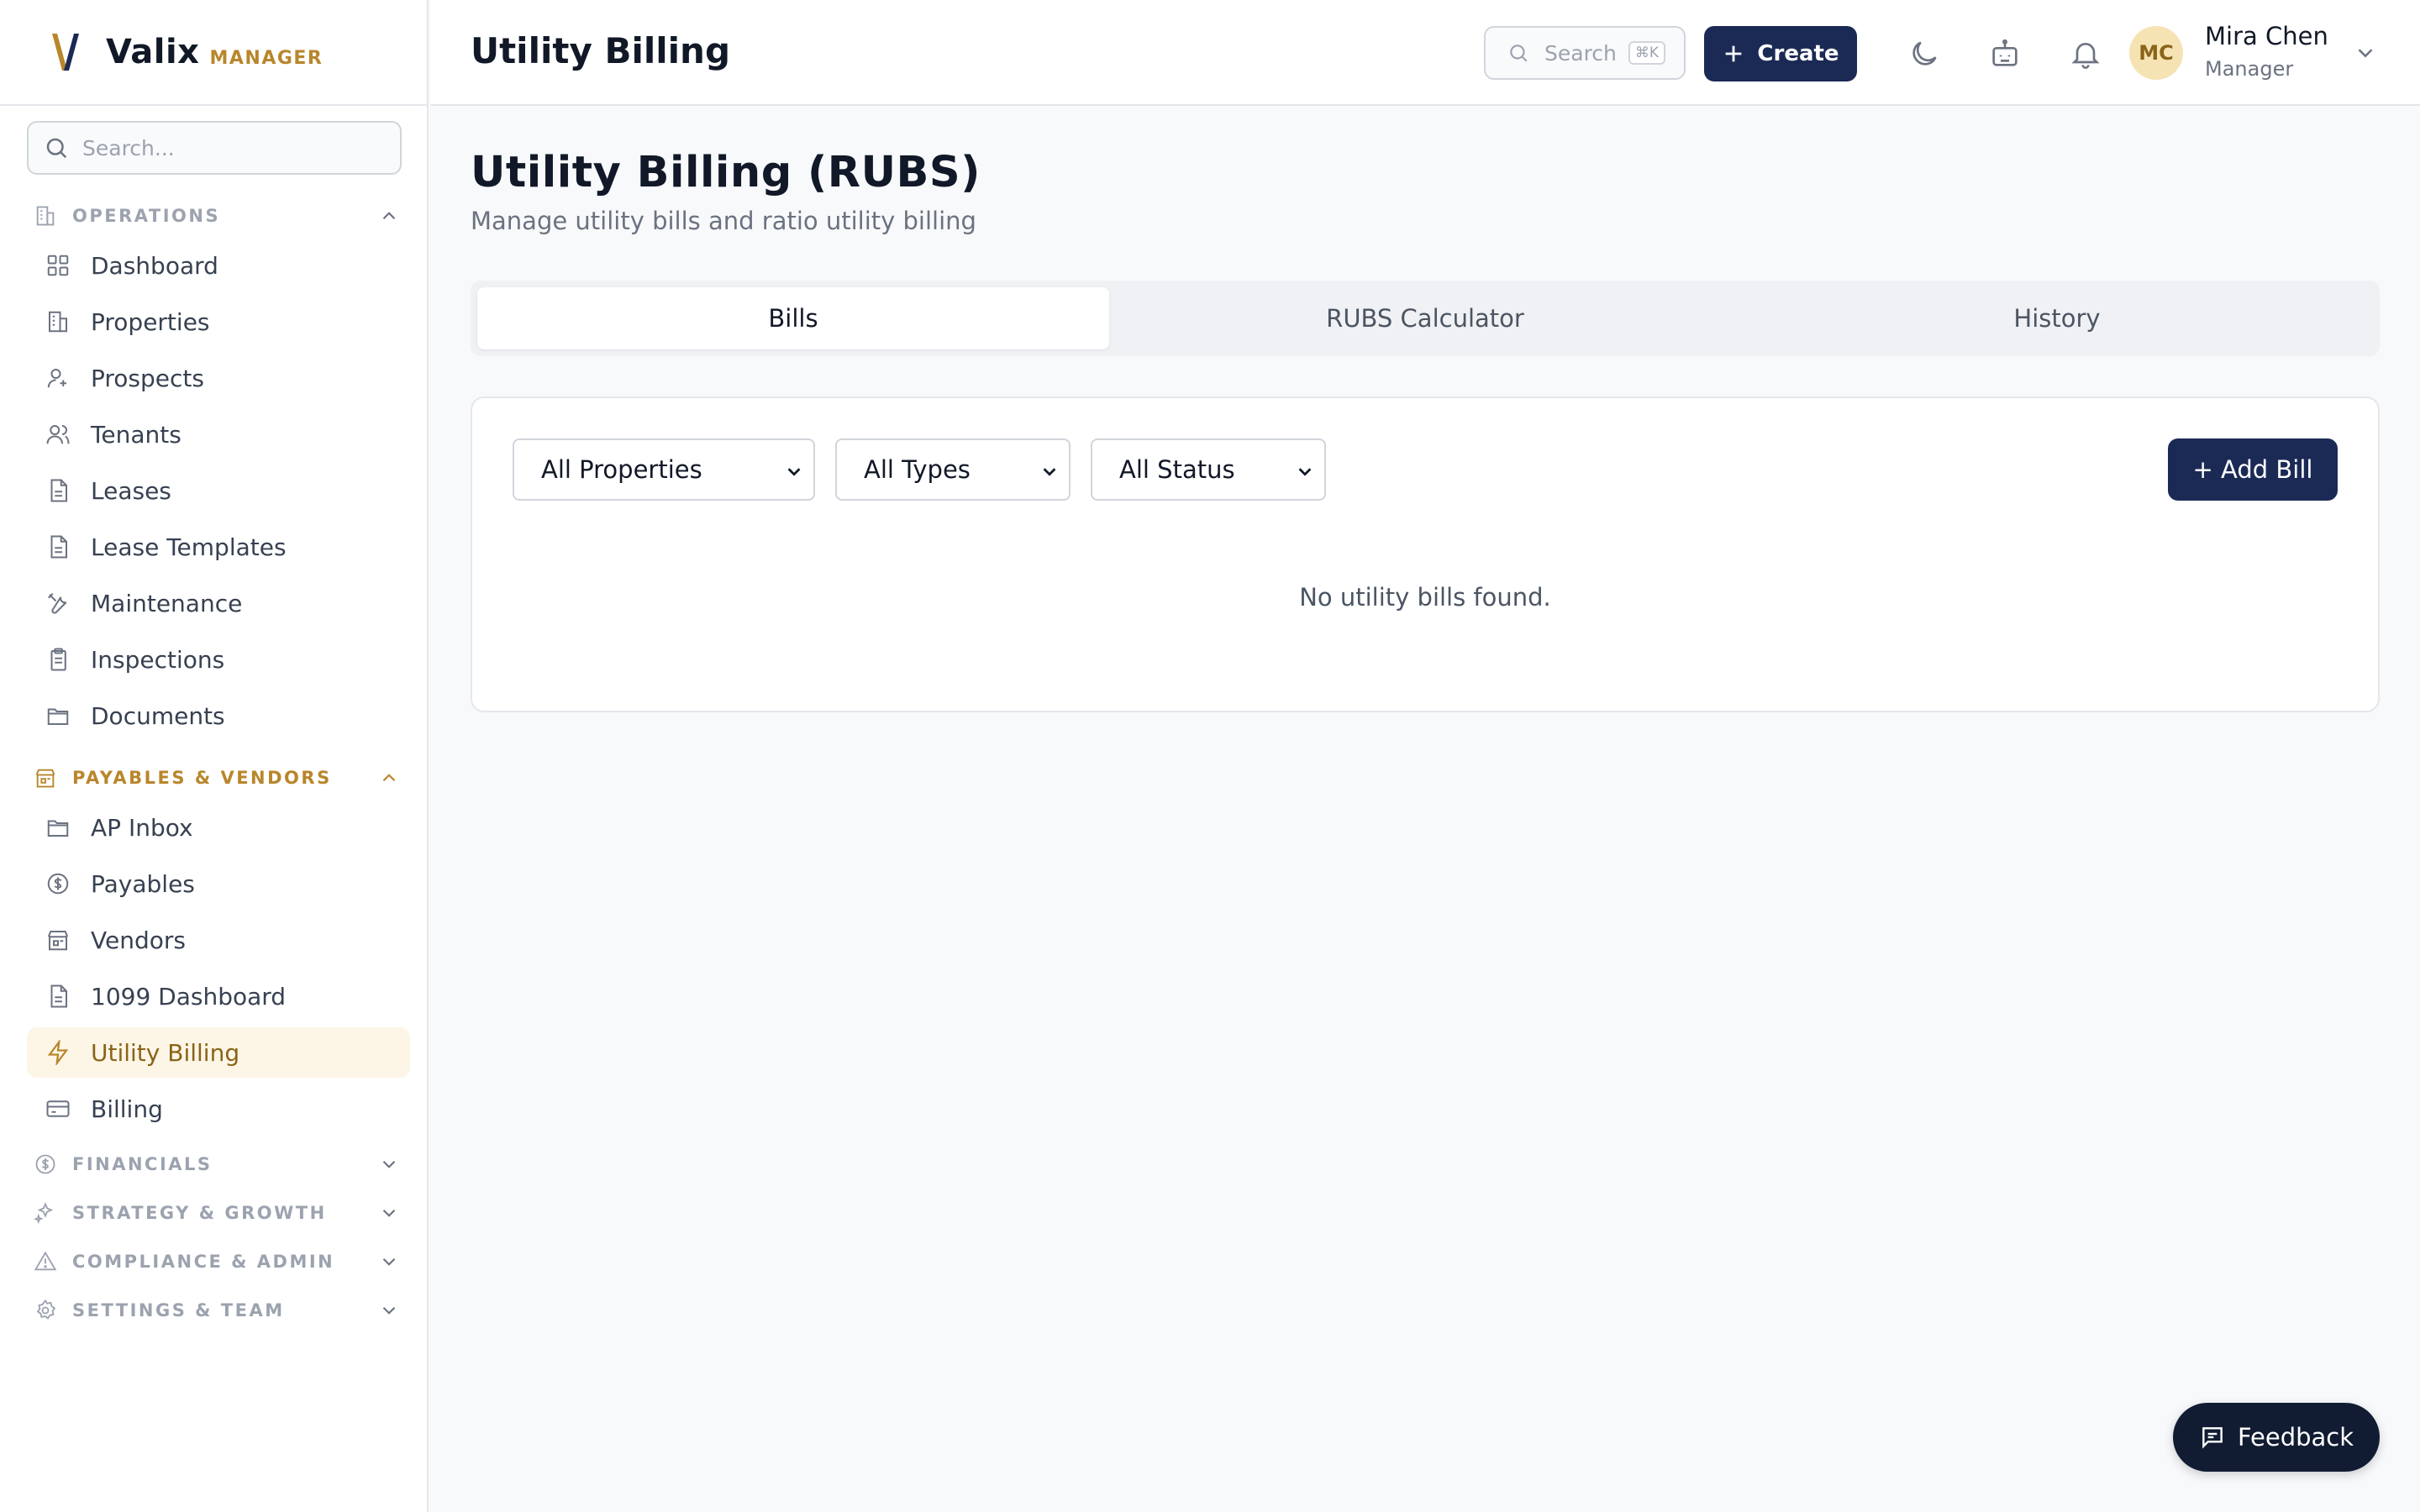  I want to click on sidebar-item-label: Payables, so click(143, 883).